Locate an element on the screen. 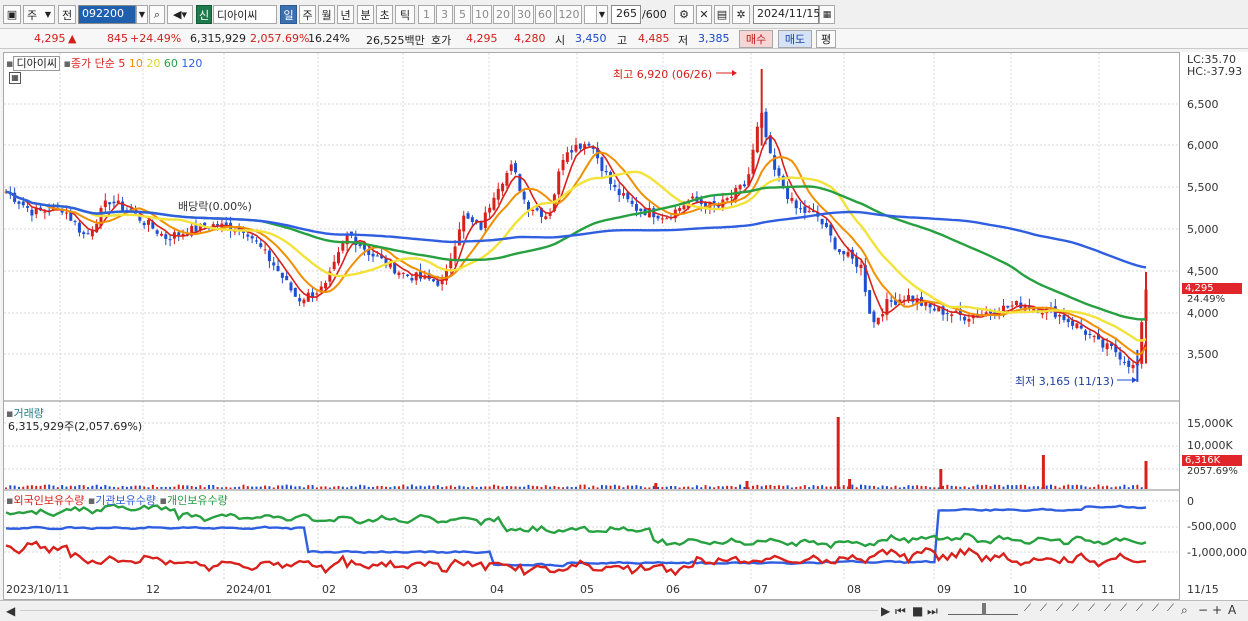  tool-icon-6: ⟋ is located at coordinates (1107, 608).